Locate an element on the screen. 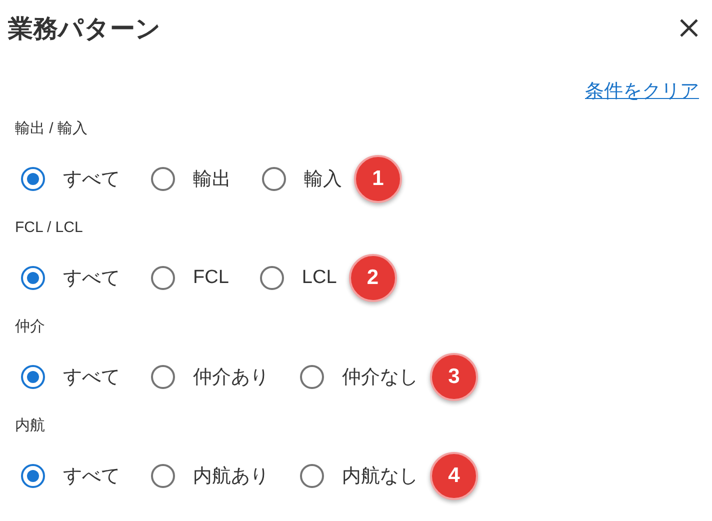  option-label: 輸入 is located at coordinates (323, 180).